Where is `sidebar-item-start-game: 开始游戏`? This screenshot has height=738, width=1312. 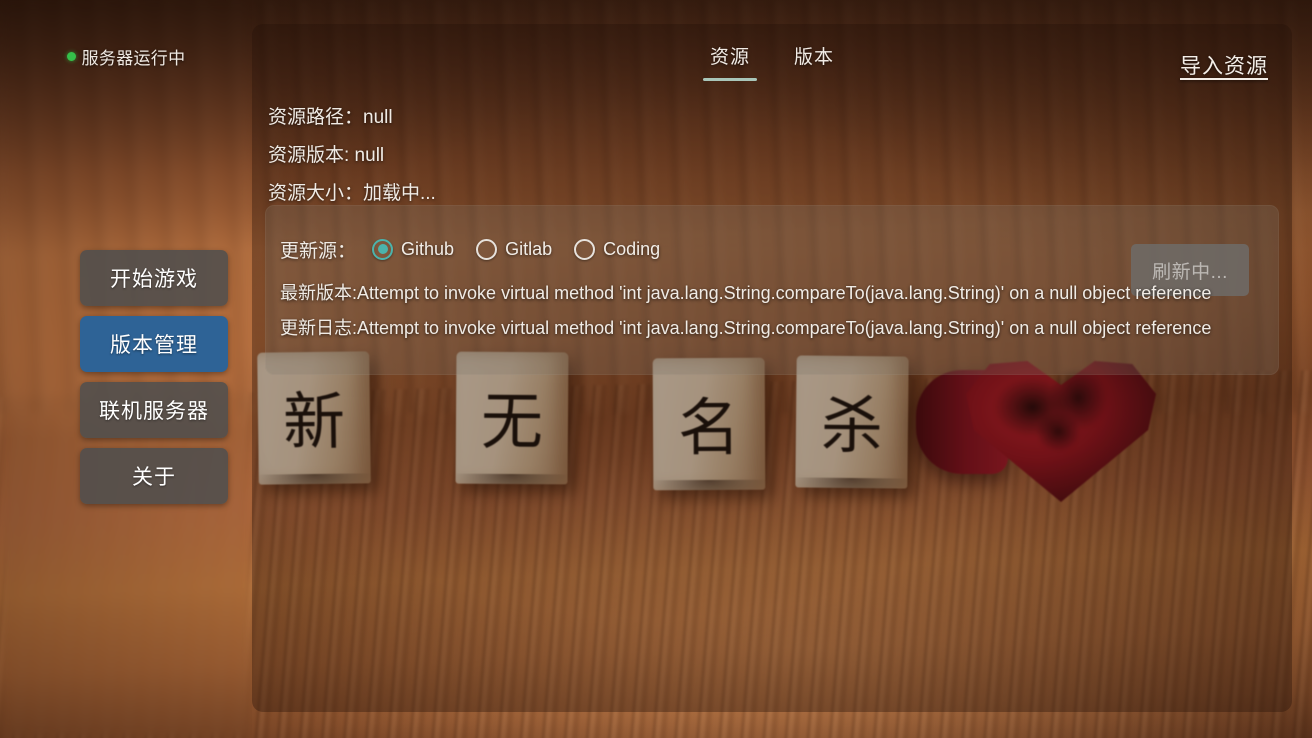 sidebar-item-start-game: 开始游戏 is located at coordinates (154, 278).